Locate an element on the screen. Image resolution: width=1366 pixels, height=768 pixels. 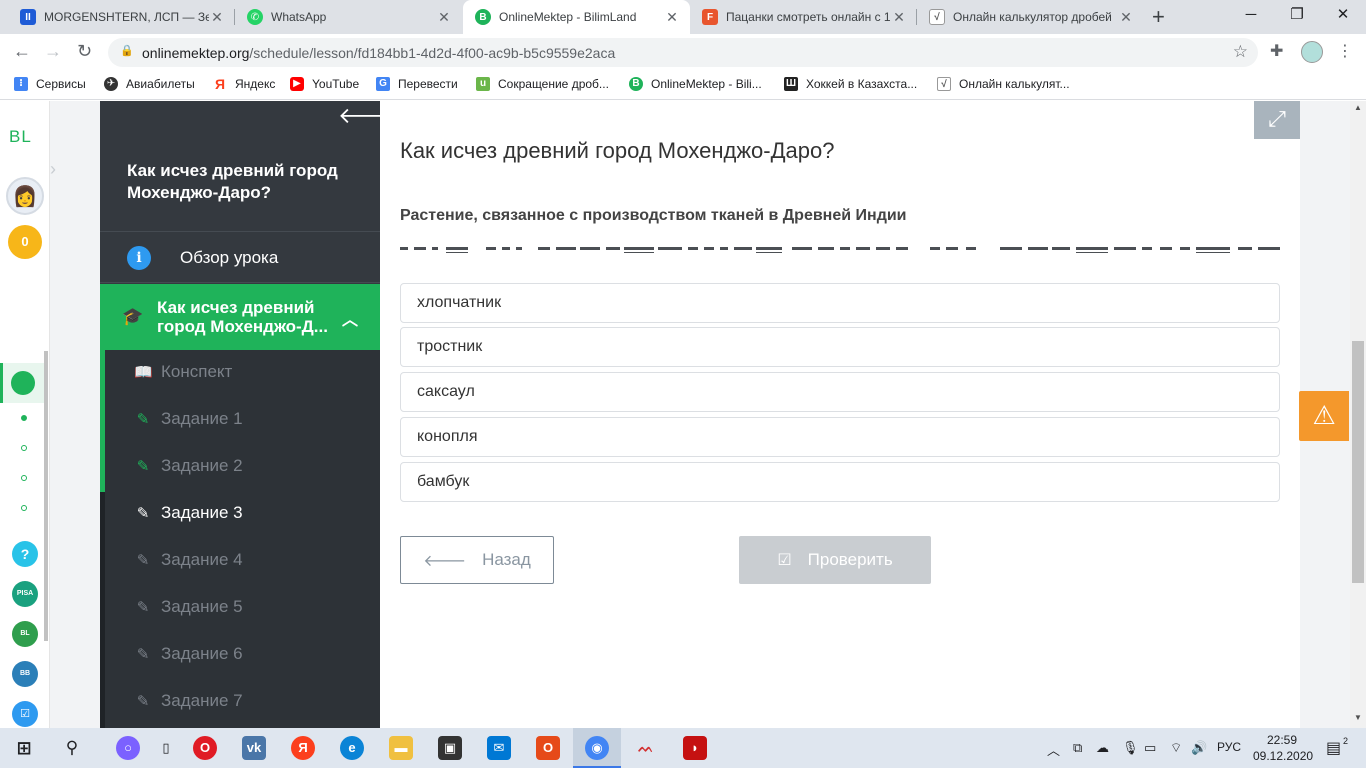
vk-icon: vk is located at coordinates (254, 748).